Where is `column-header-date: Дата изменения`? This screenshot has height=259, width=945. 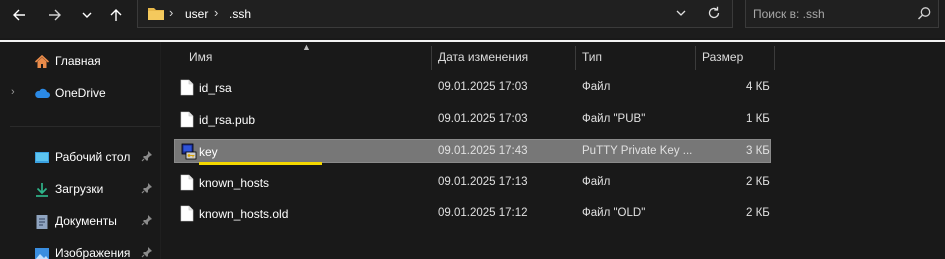 column-header-date: Дата изменения is located at coordinates (503, 57).